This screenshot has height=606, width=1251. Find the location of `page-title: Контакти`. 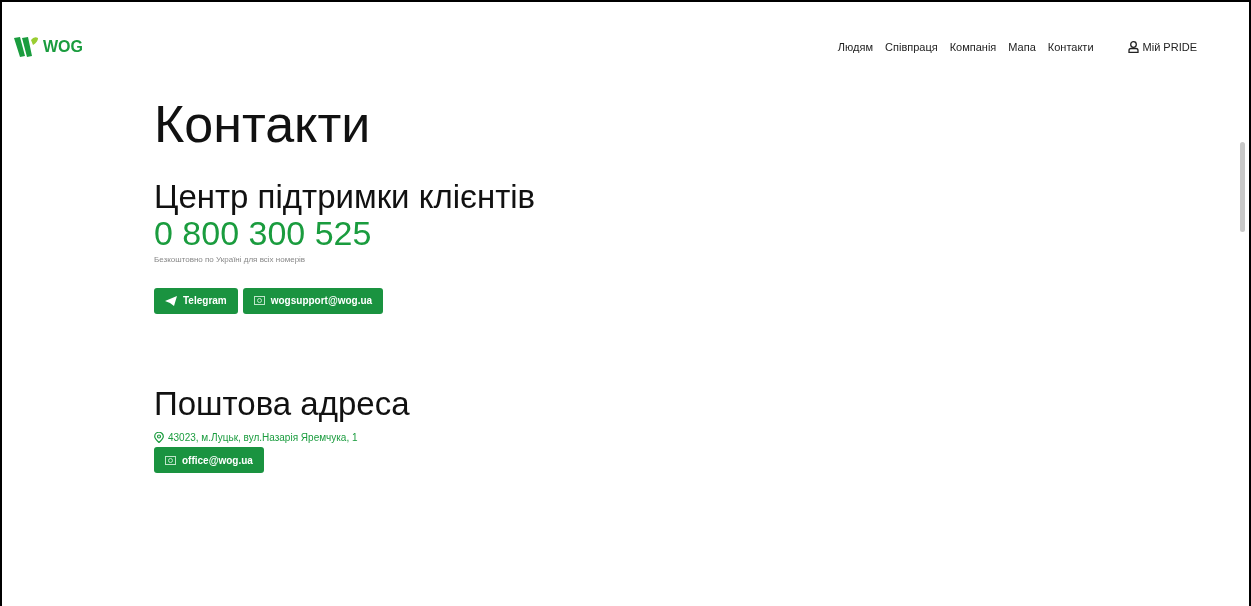

page-title: Контакти is located at coordinates (263, 125).